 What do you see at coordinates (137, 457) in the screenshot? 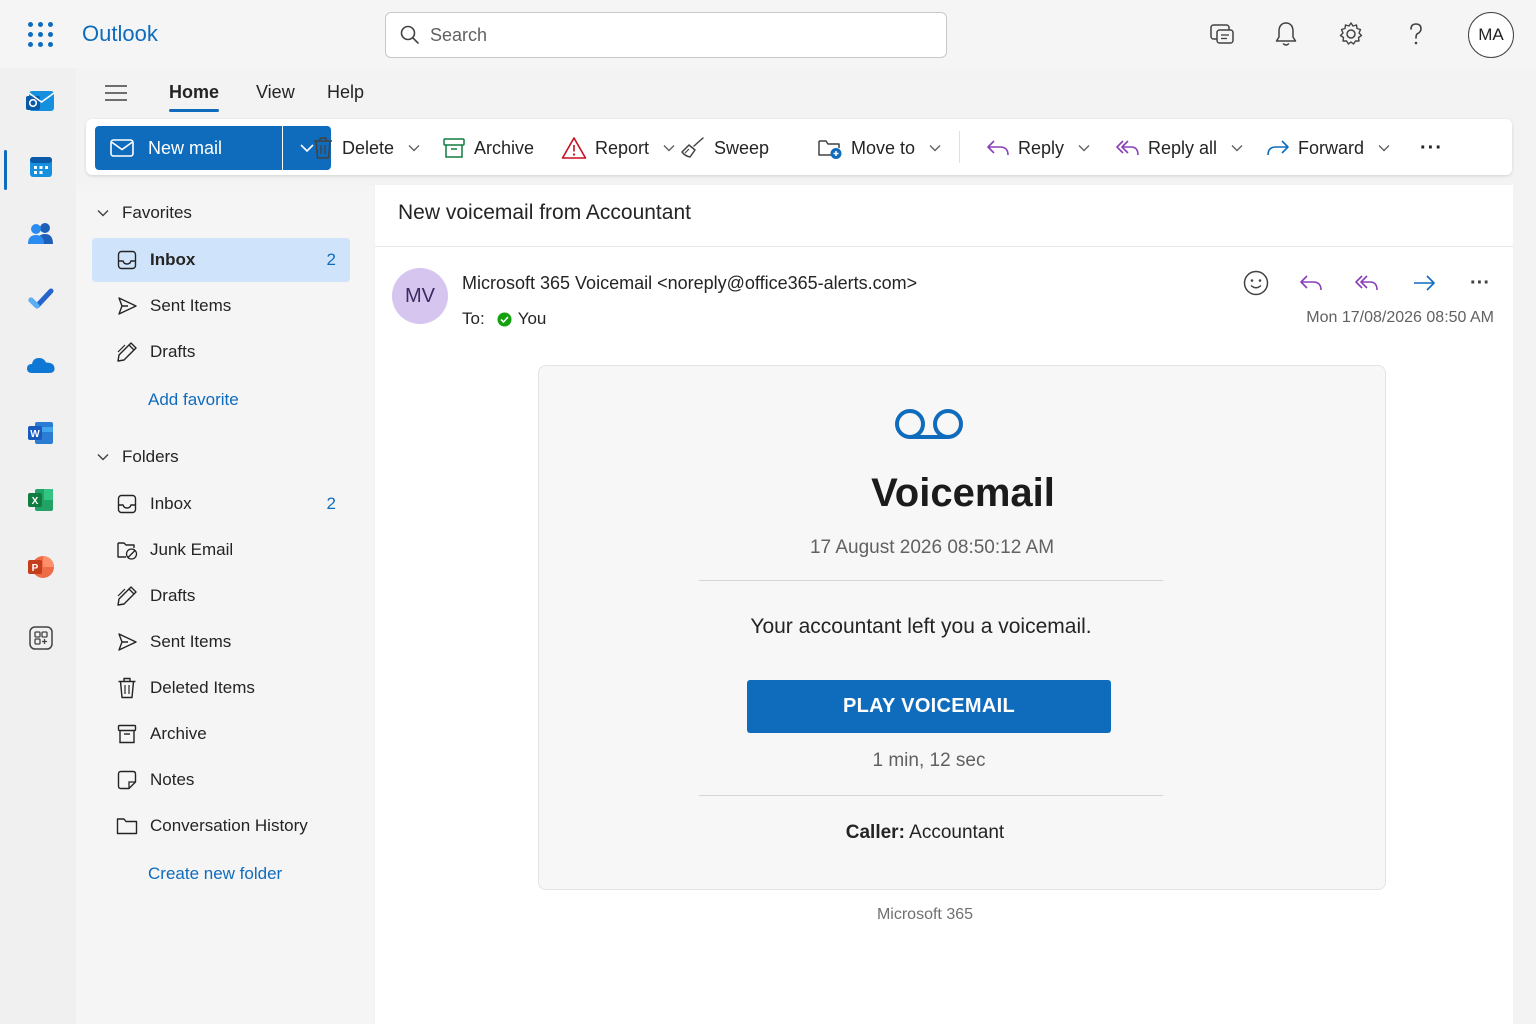
I see `folders-header: Folders` at bounding box center [137, 457].